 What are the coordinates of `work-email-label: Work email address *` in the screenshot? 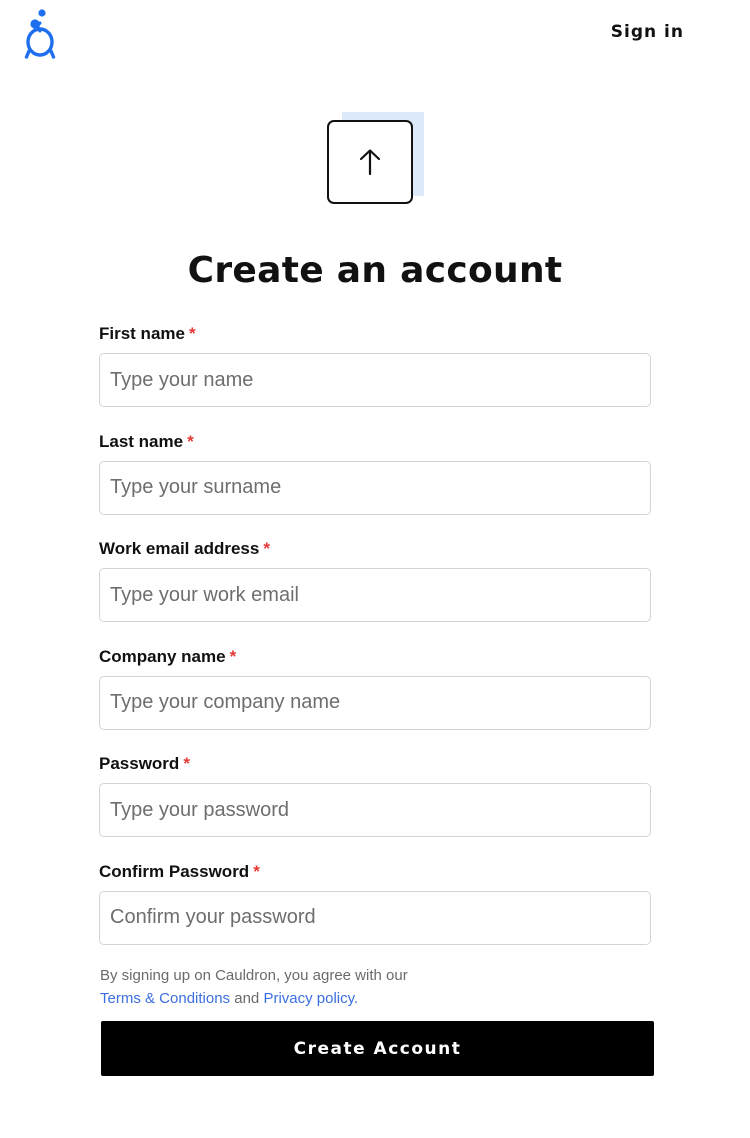 It's located at (184, 548).